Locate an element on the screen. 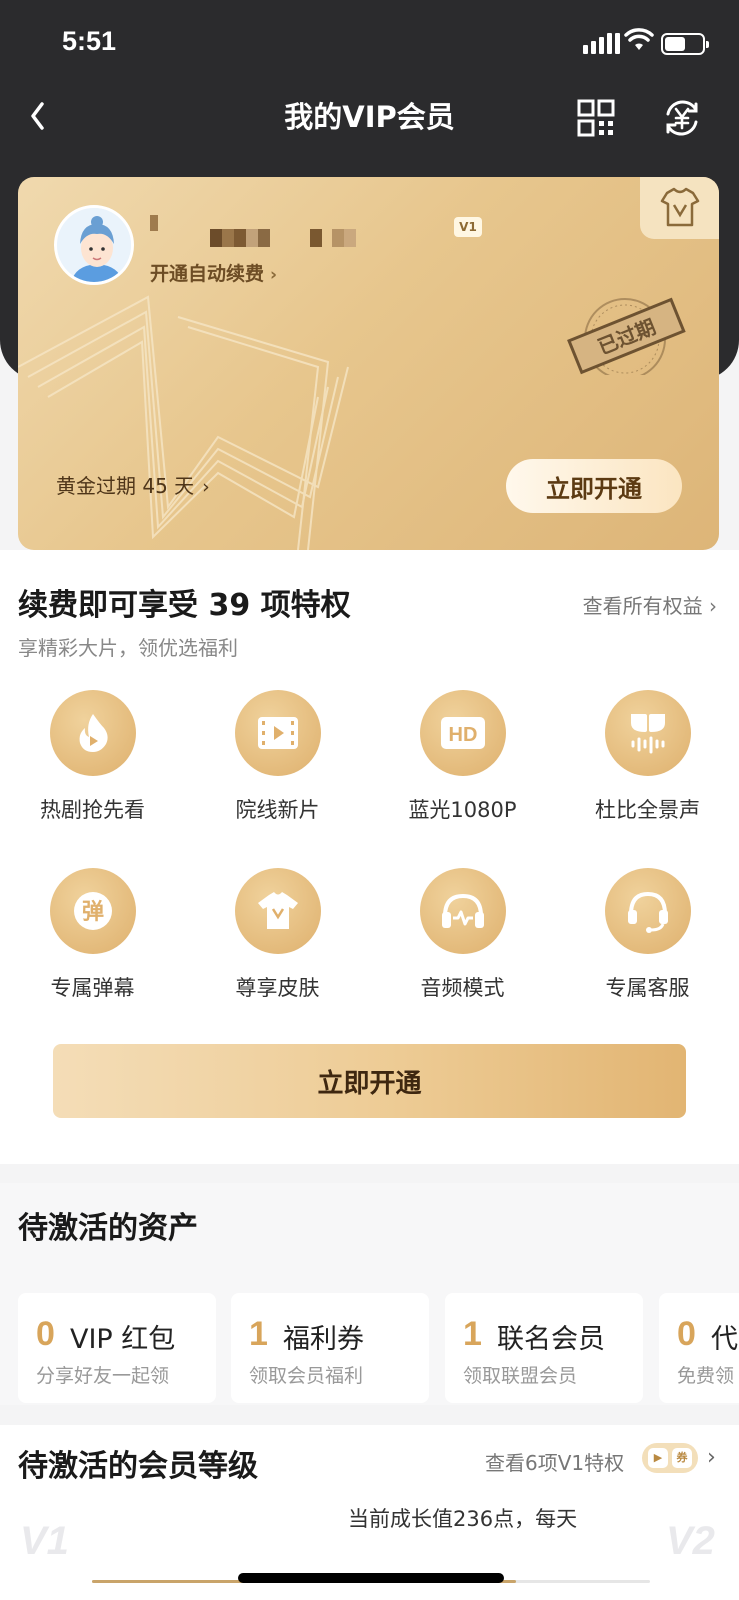 The image size is (739, 1600). expired-stamp: 已过期 is located at coordinates (626, 337).